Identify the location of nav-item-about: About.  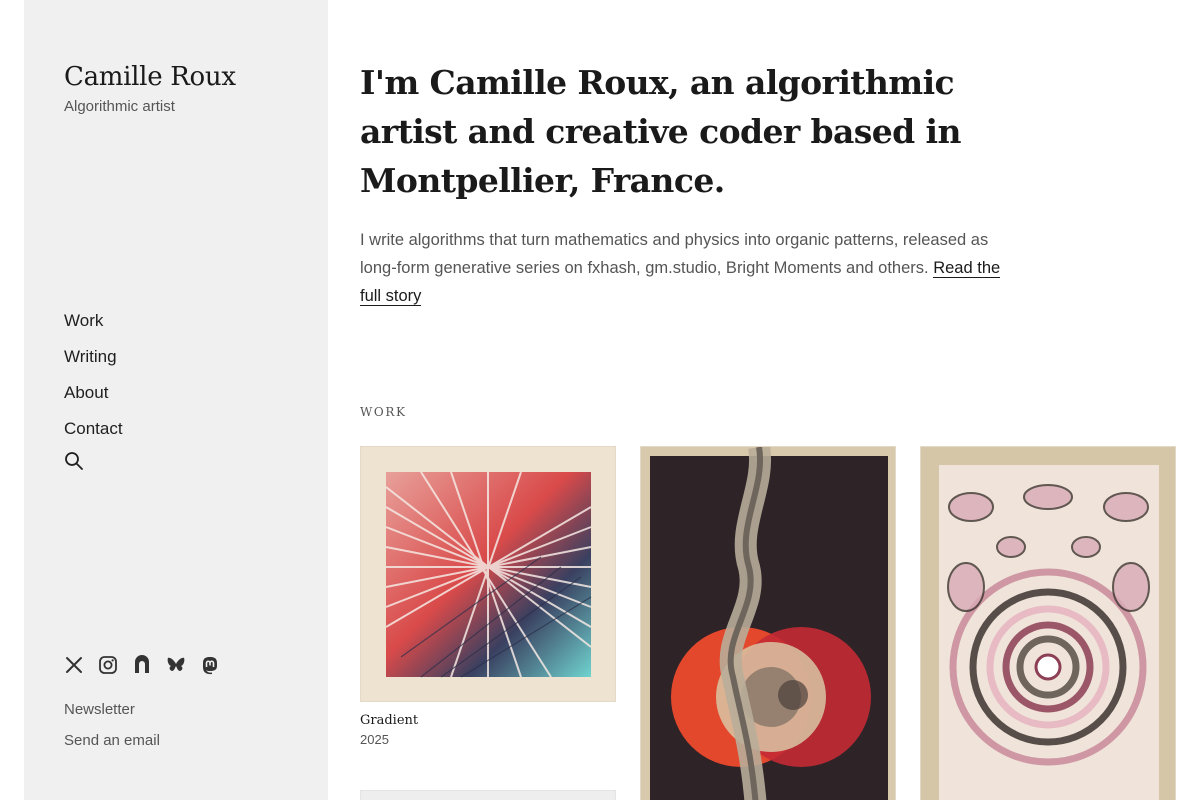
(93, 400).